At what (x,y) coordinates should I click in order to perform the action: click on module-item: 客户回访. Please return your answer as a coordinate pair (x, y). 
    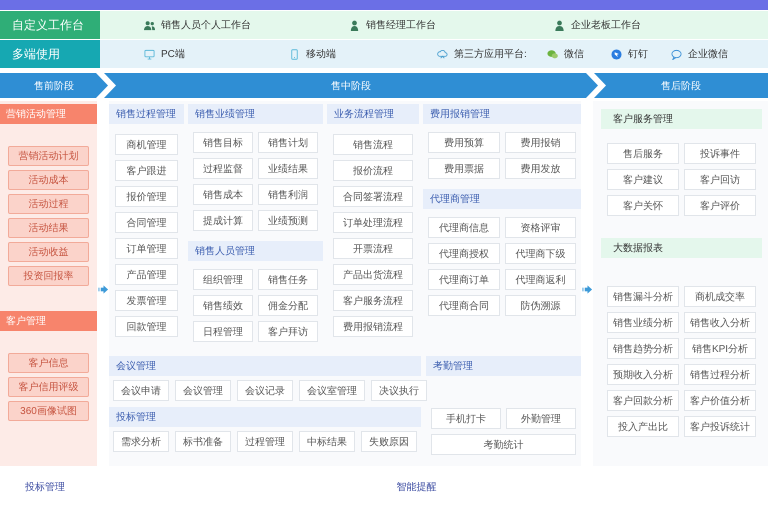
    Looking at the image, I should click on (720, 179).